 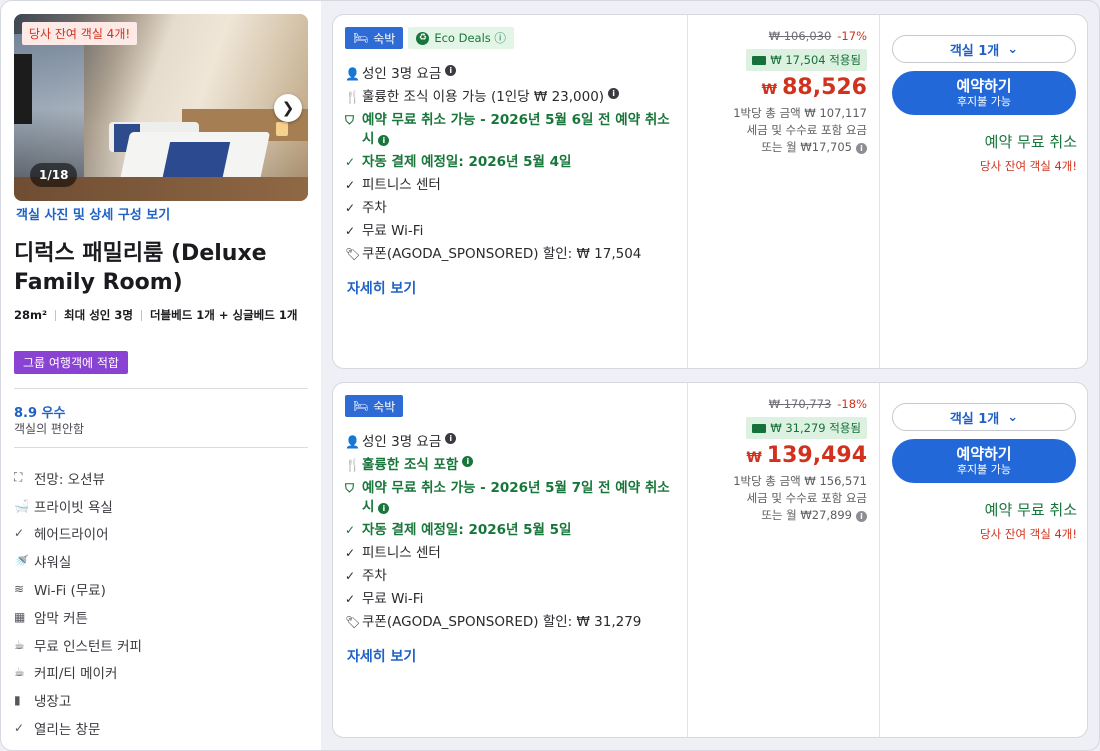 I want to click on group-suitable-tag: 그룹 여행객에 적합, so click(x=71, y=362).